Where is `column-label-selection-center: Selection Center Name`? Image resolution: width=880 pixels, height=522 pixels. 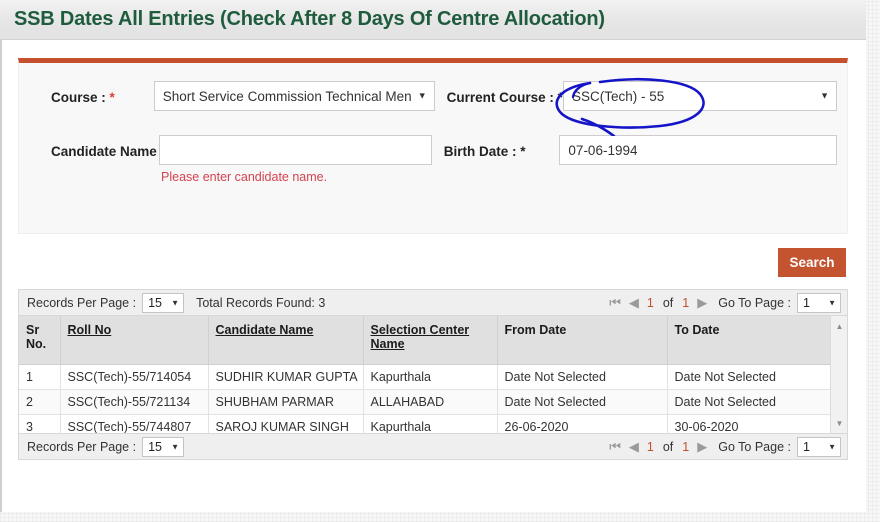
column-label-selection-center: Selection Center Name is located at coordinates (420, 337).